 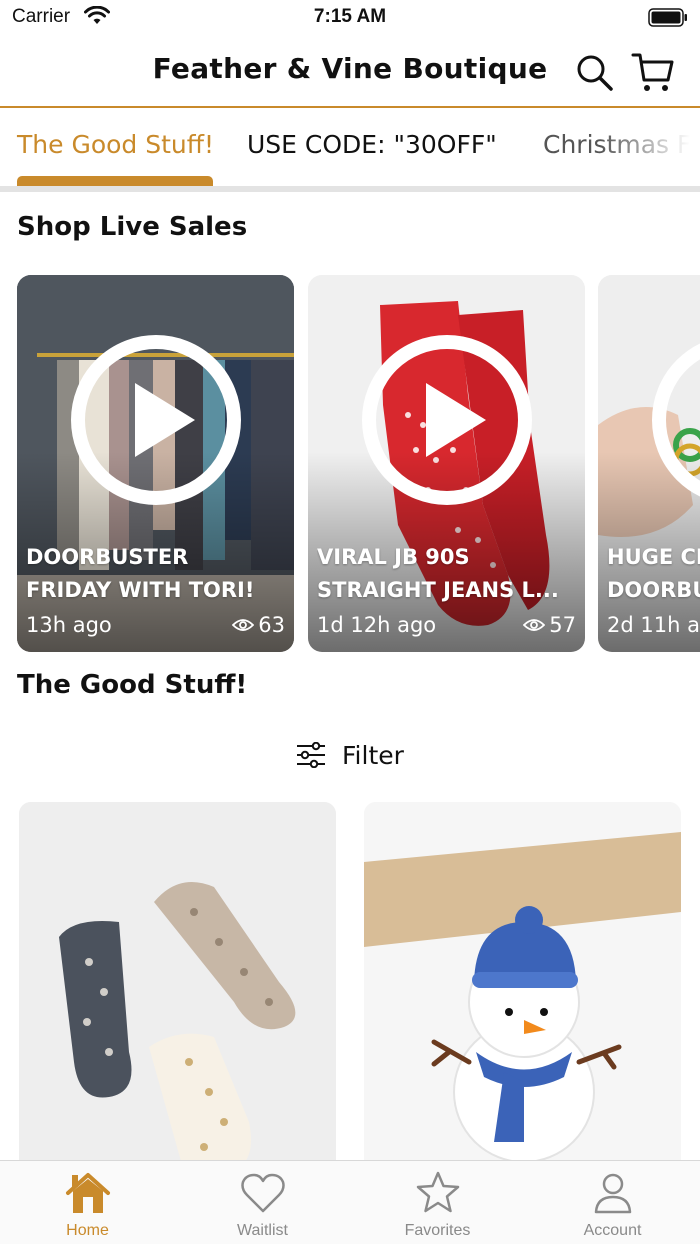 I want to click on live-sale-views: 57, so click(x=549, y=625).